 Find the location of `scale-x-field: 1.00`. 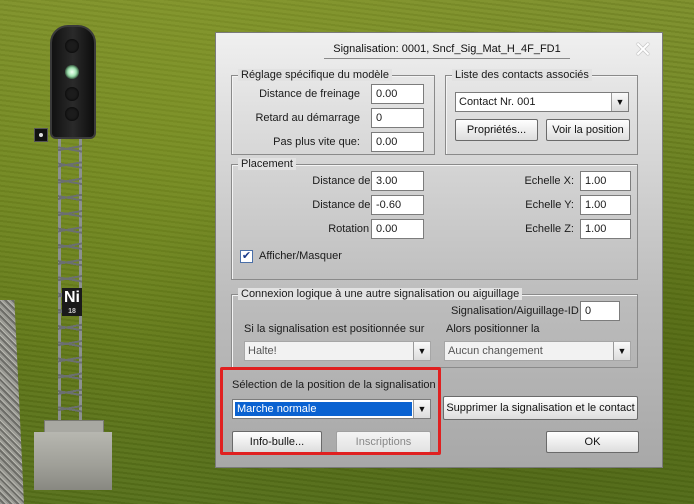

scale-x-field: 1.00 is located at coordinates (605, 181).